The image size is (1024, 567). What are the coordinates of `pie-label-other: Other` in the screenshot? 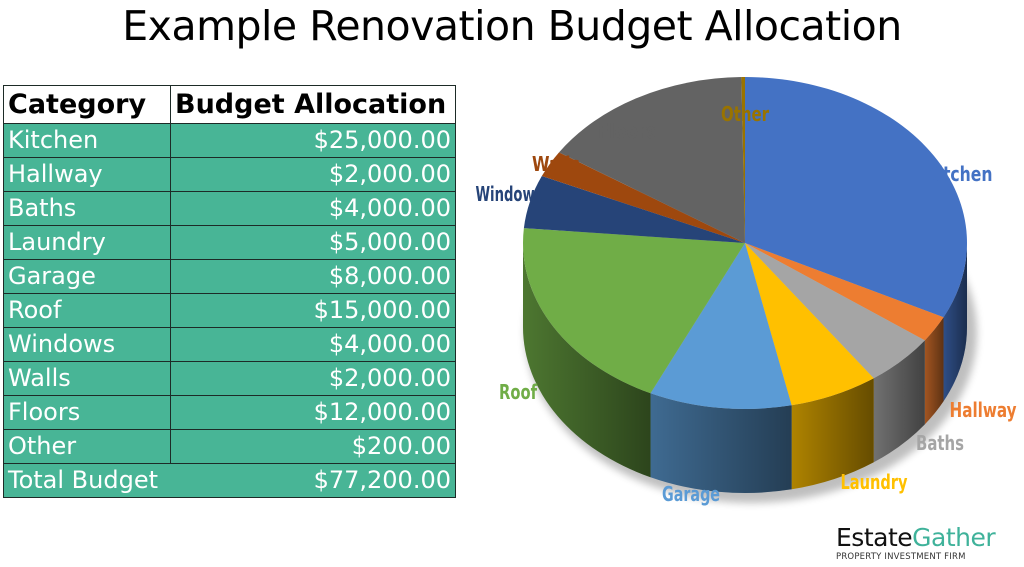 It's located at (745, 114).